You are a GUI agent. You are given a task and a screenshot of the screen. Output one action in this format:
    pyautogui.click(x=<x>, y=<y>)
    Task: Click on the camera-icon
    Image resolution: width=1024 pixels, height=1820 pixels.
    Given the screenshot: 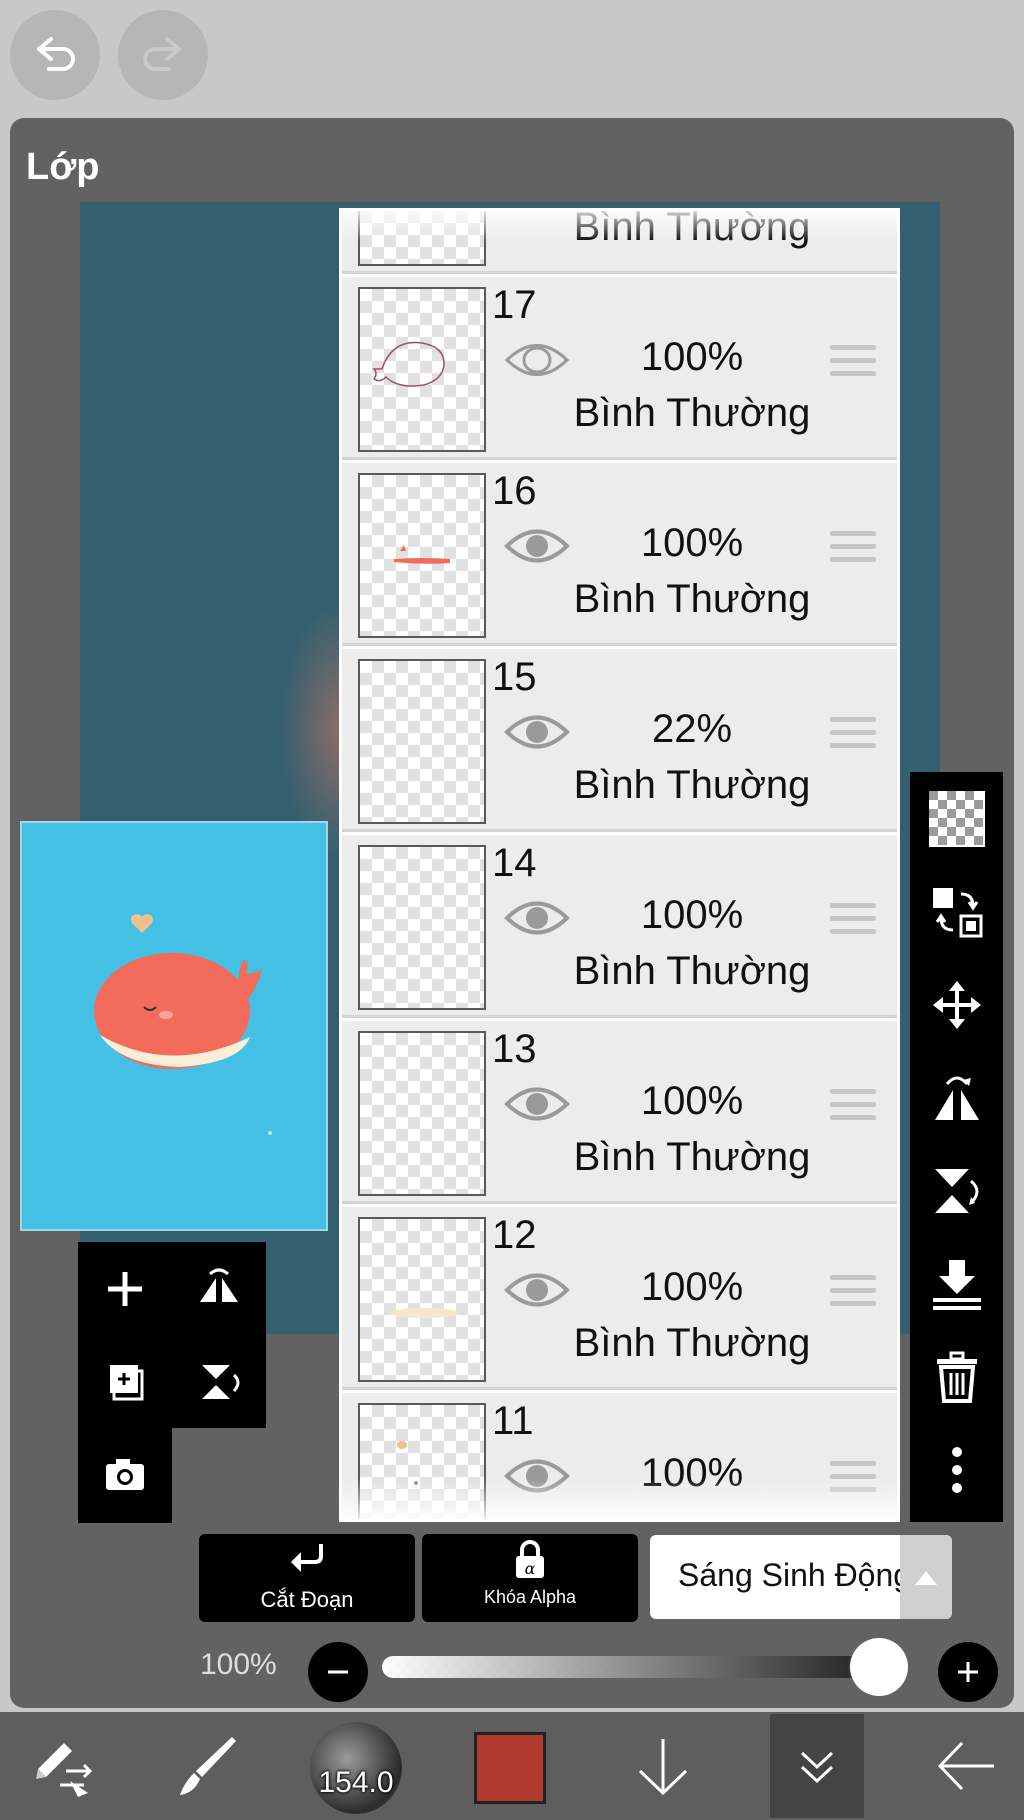 What is the action you would take?
    pyautogui.click(x=125, y=1474)
    